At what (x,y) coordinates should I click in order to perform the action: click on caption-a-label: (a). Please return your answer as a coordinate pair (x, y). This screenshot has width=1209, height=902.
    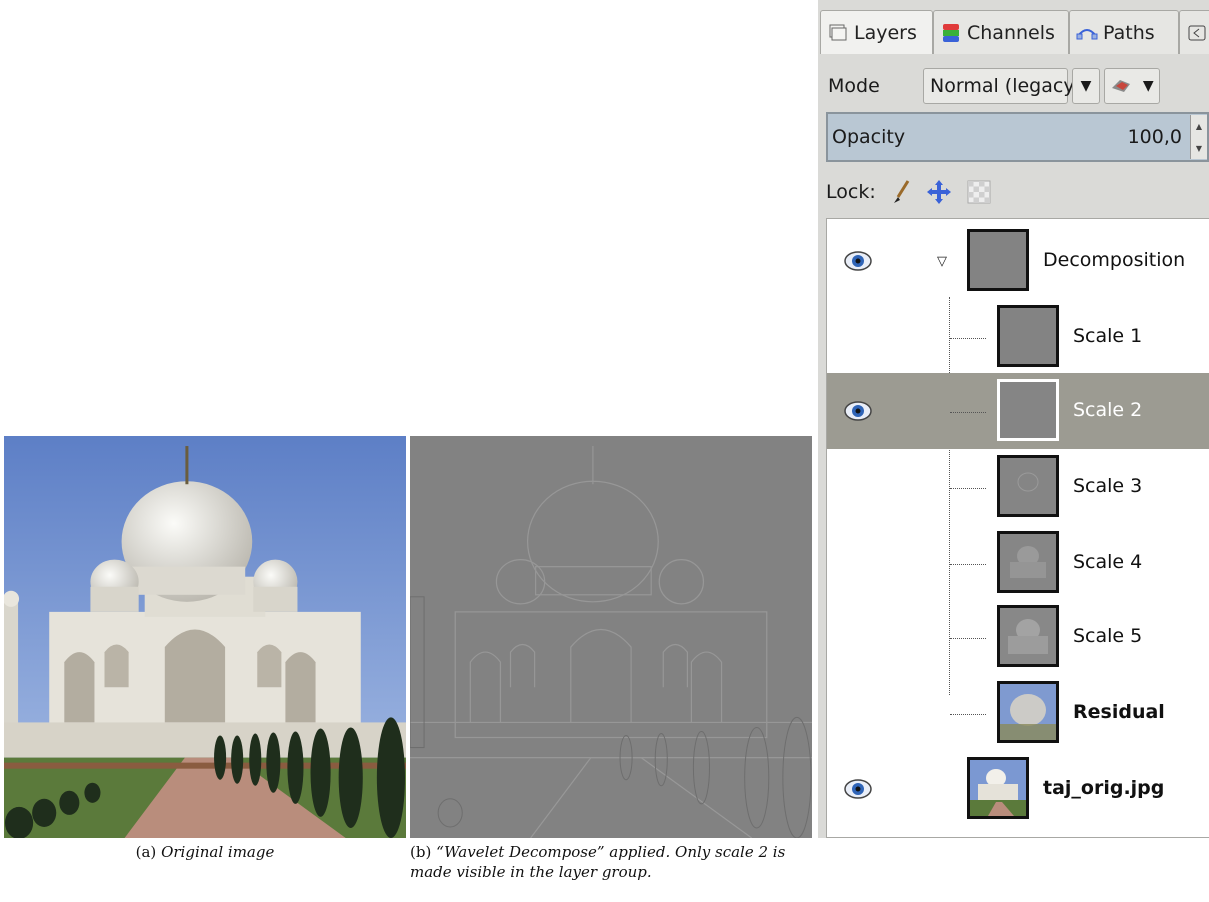
    Looking at the image, I should click on (146, 852).